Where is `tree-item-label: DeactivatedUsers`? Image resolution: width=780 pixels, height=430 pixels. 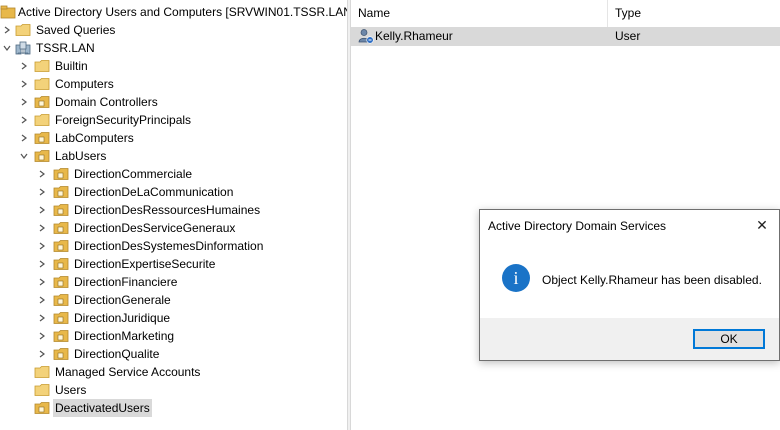
tree-item-label: DeactivatedUsers is located at coordinates (102, 408).